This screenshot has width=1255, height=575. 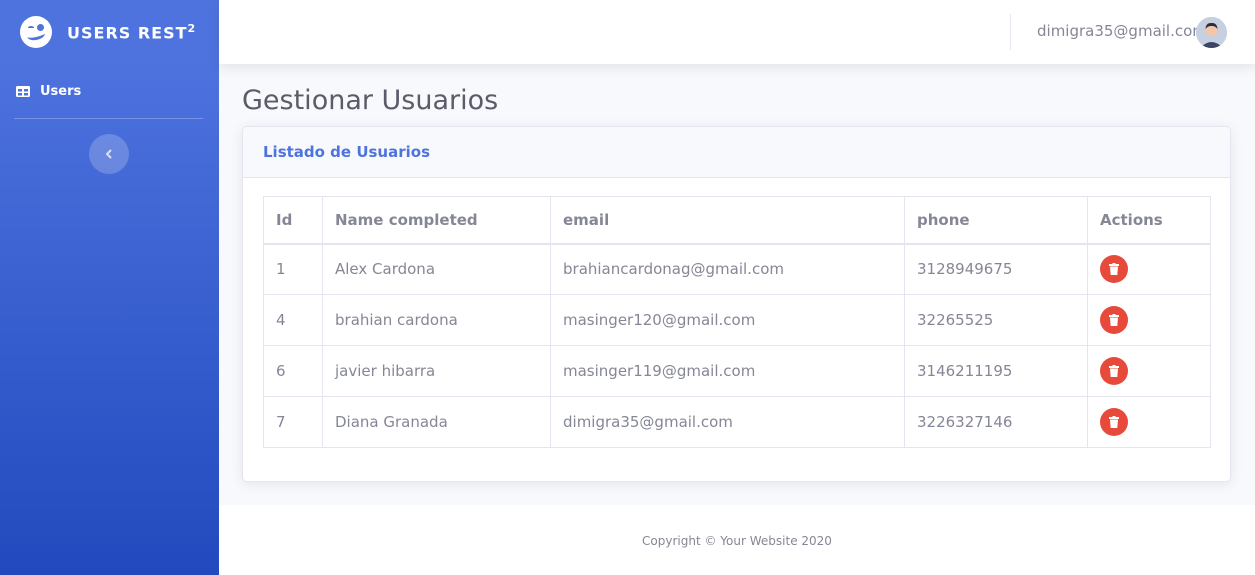 I want to click on cell-name: Diana Granada, so click(x=436, y=422).